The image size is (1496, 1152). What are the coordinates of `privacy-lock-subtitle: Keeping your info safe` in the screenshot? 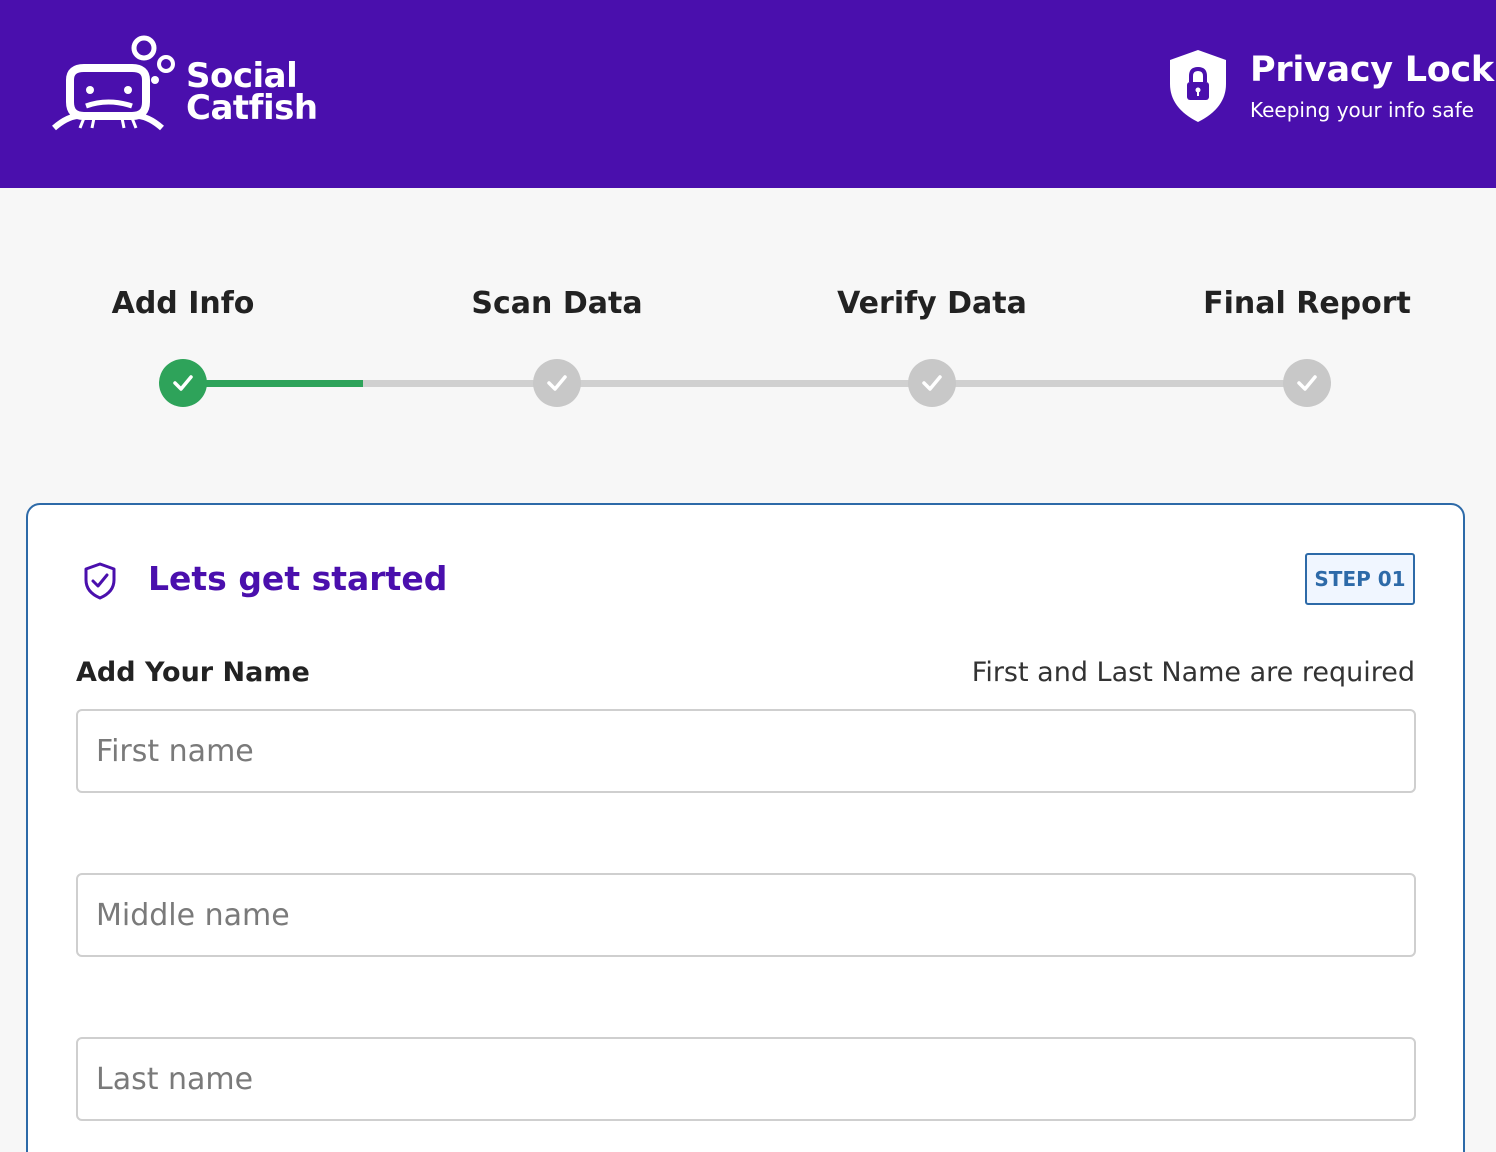 It's located at (1362, 110).